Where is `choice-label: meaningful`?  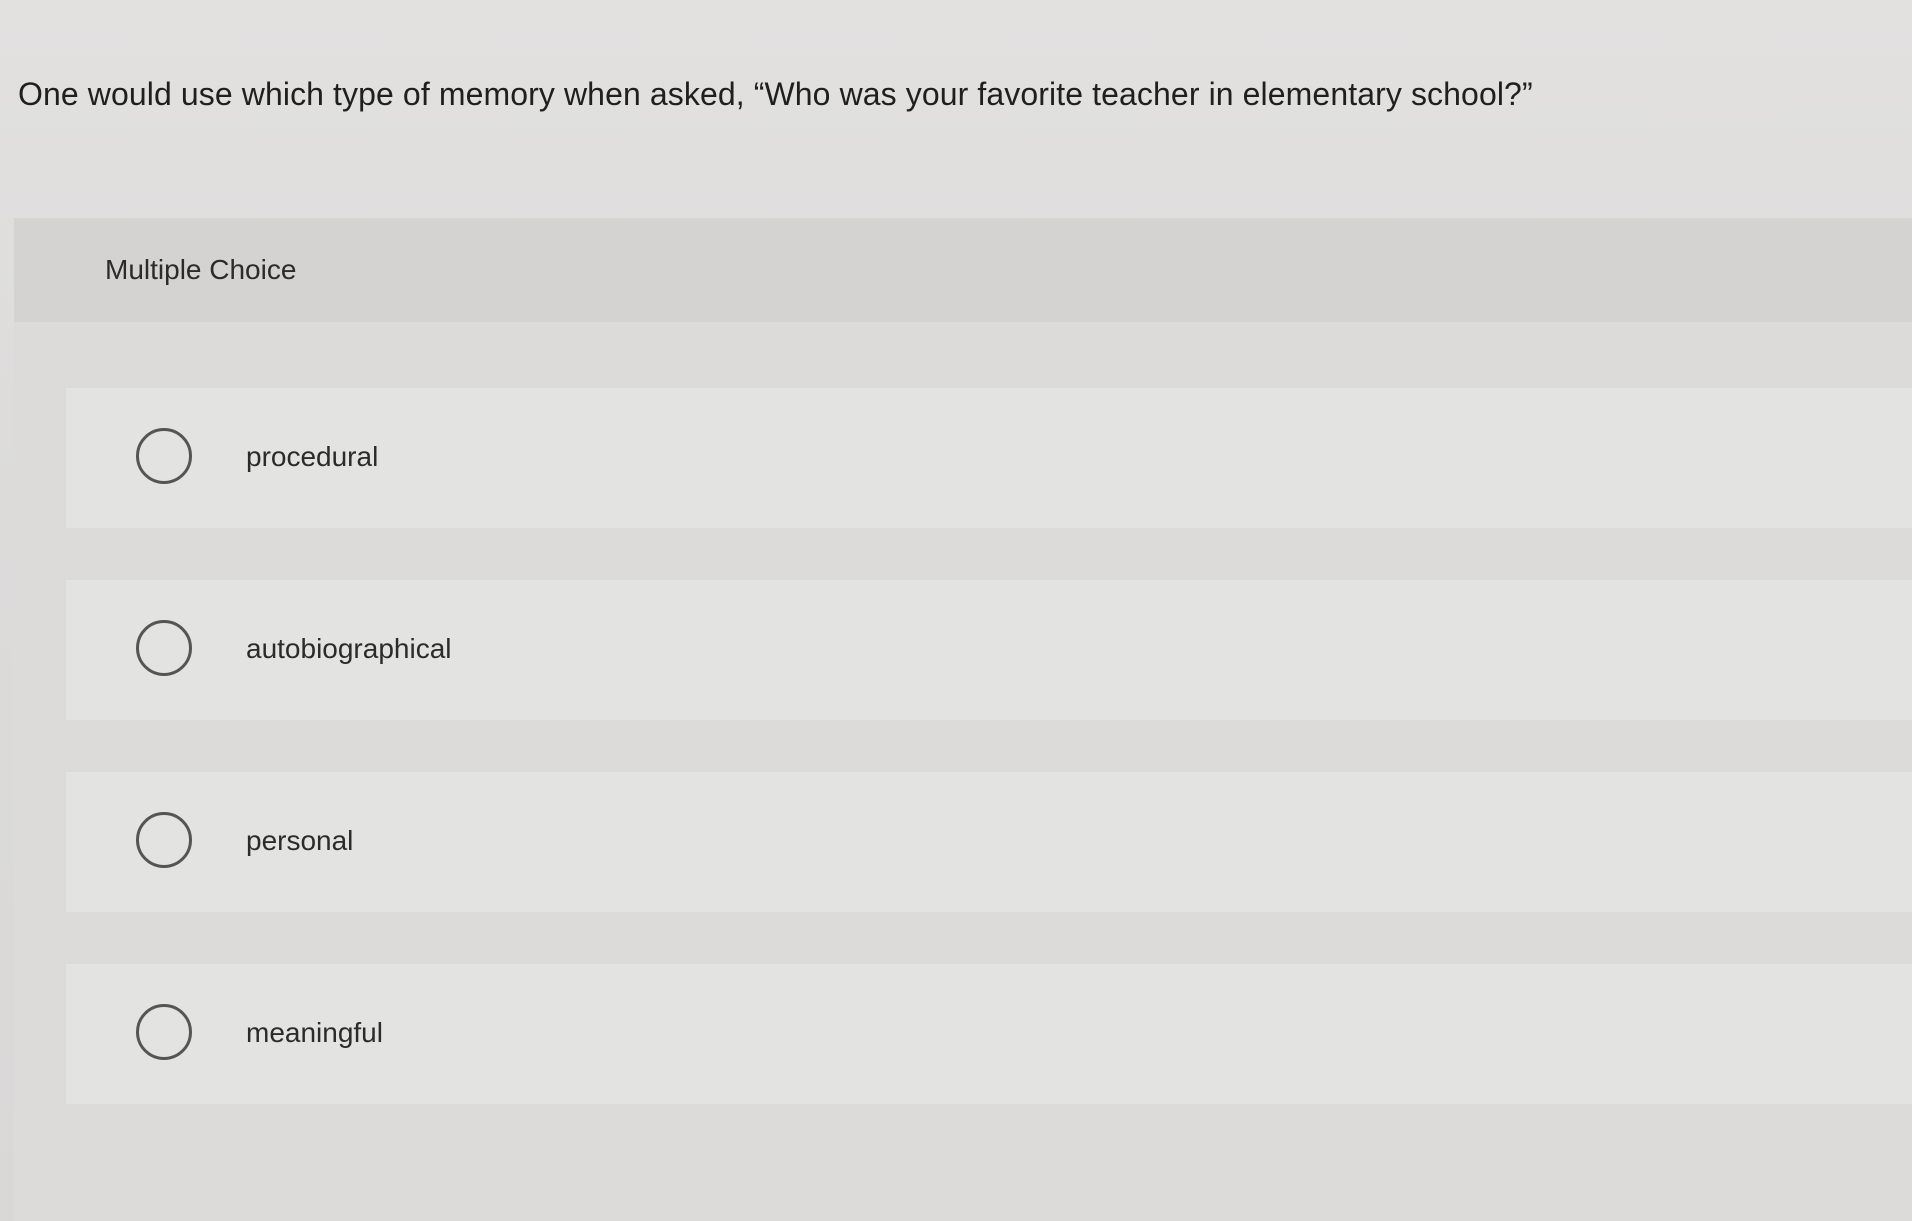 choice-label: meaningful is located at coordinates (314, 1033).